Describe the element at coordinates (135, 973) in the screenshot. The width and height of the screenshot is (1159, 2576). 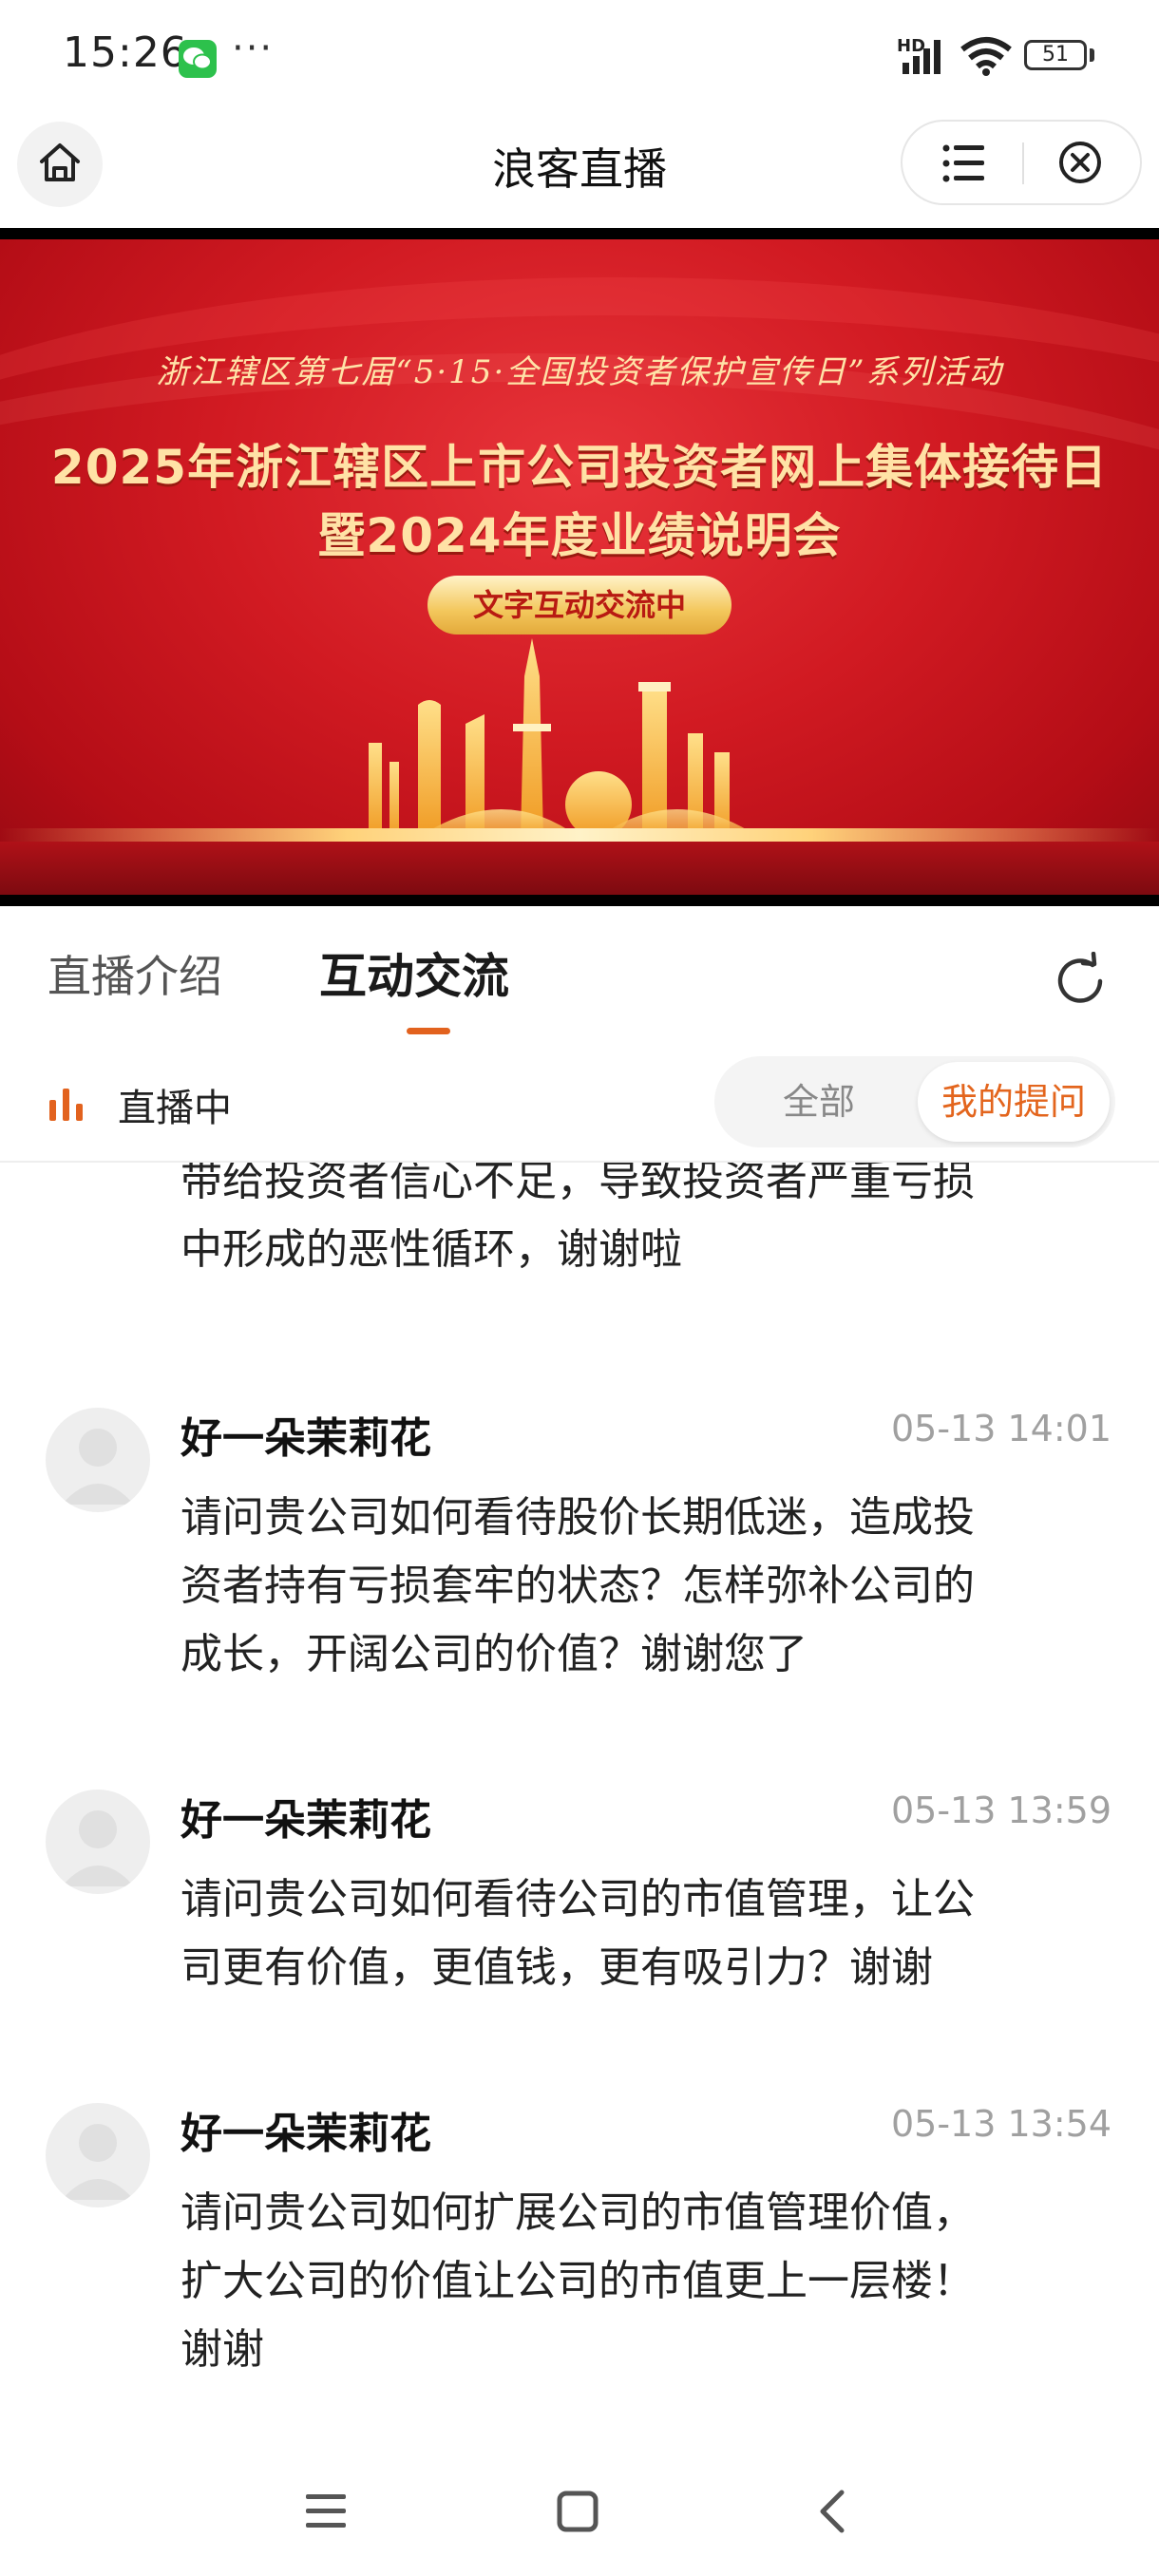
I see `tab-live-intro: 直播介绍` at that location.